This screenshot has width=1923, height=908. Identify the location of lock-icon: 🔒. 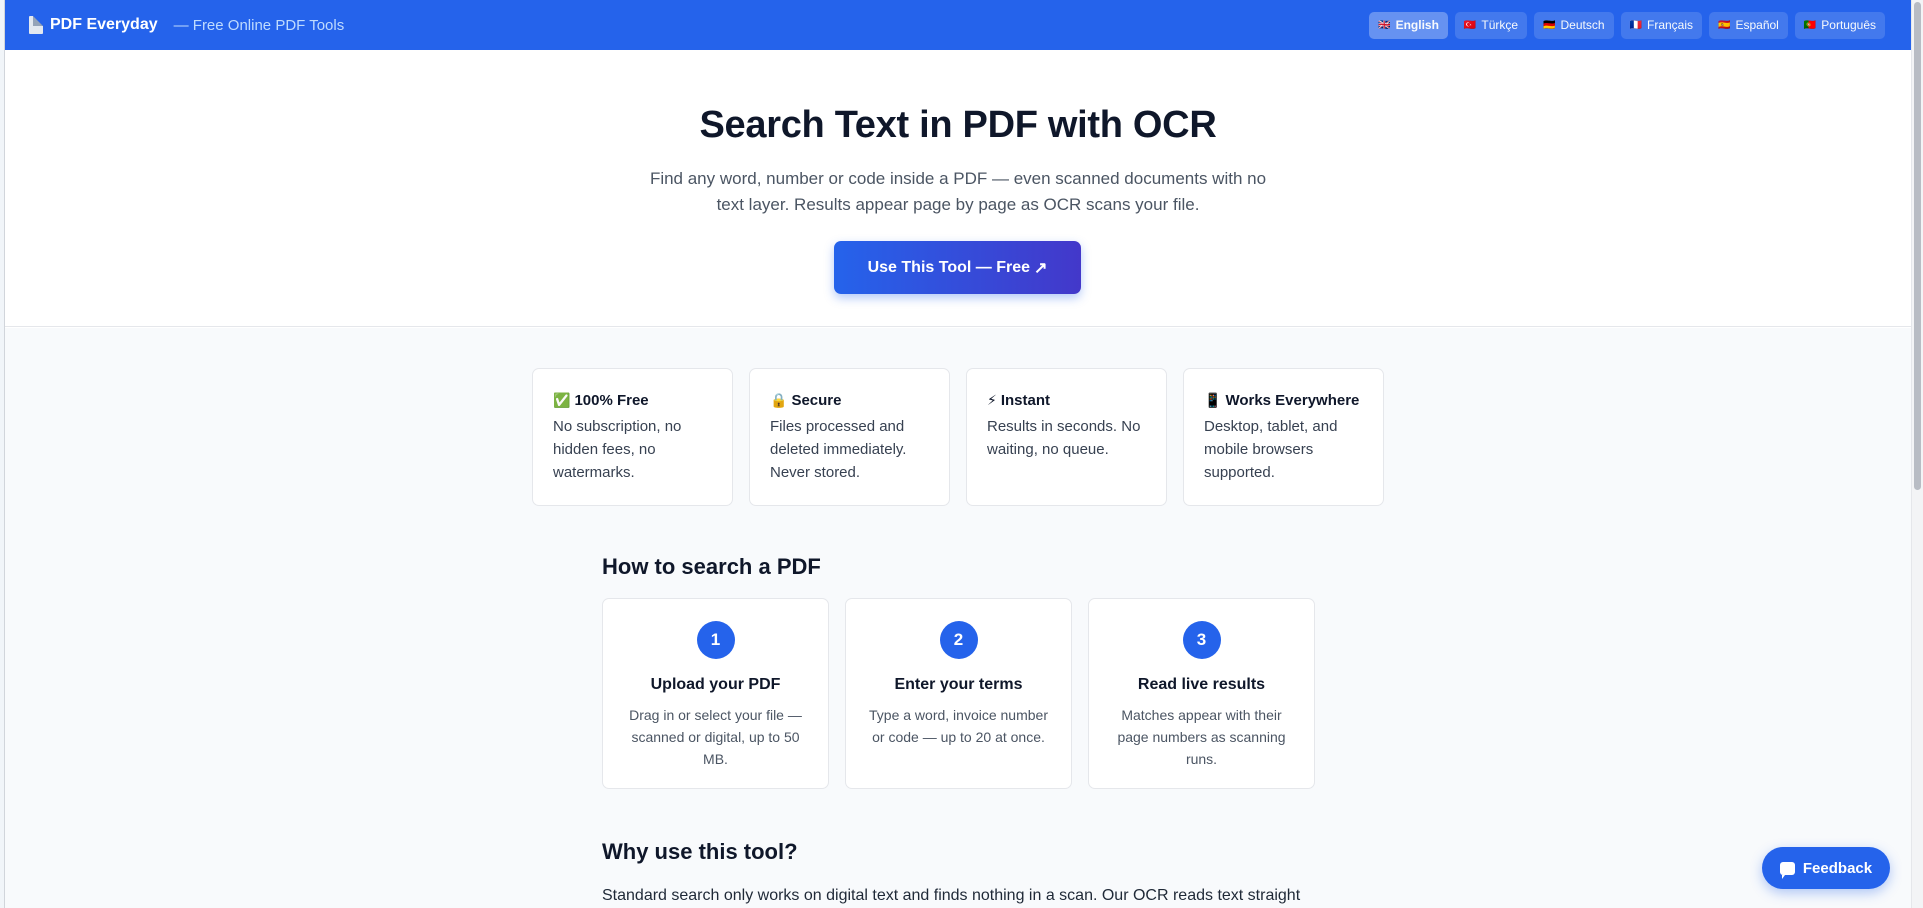
(779, 400).